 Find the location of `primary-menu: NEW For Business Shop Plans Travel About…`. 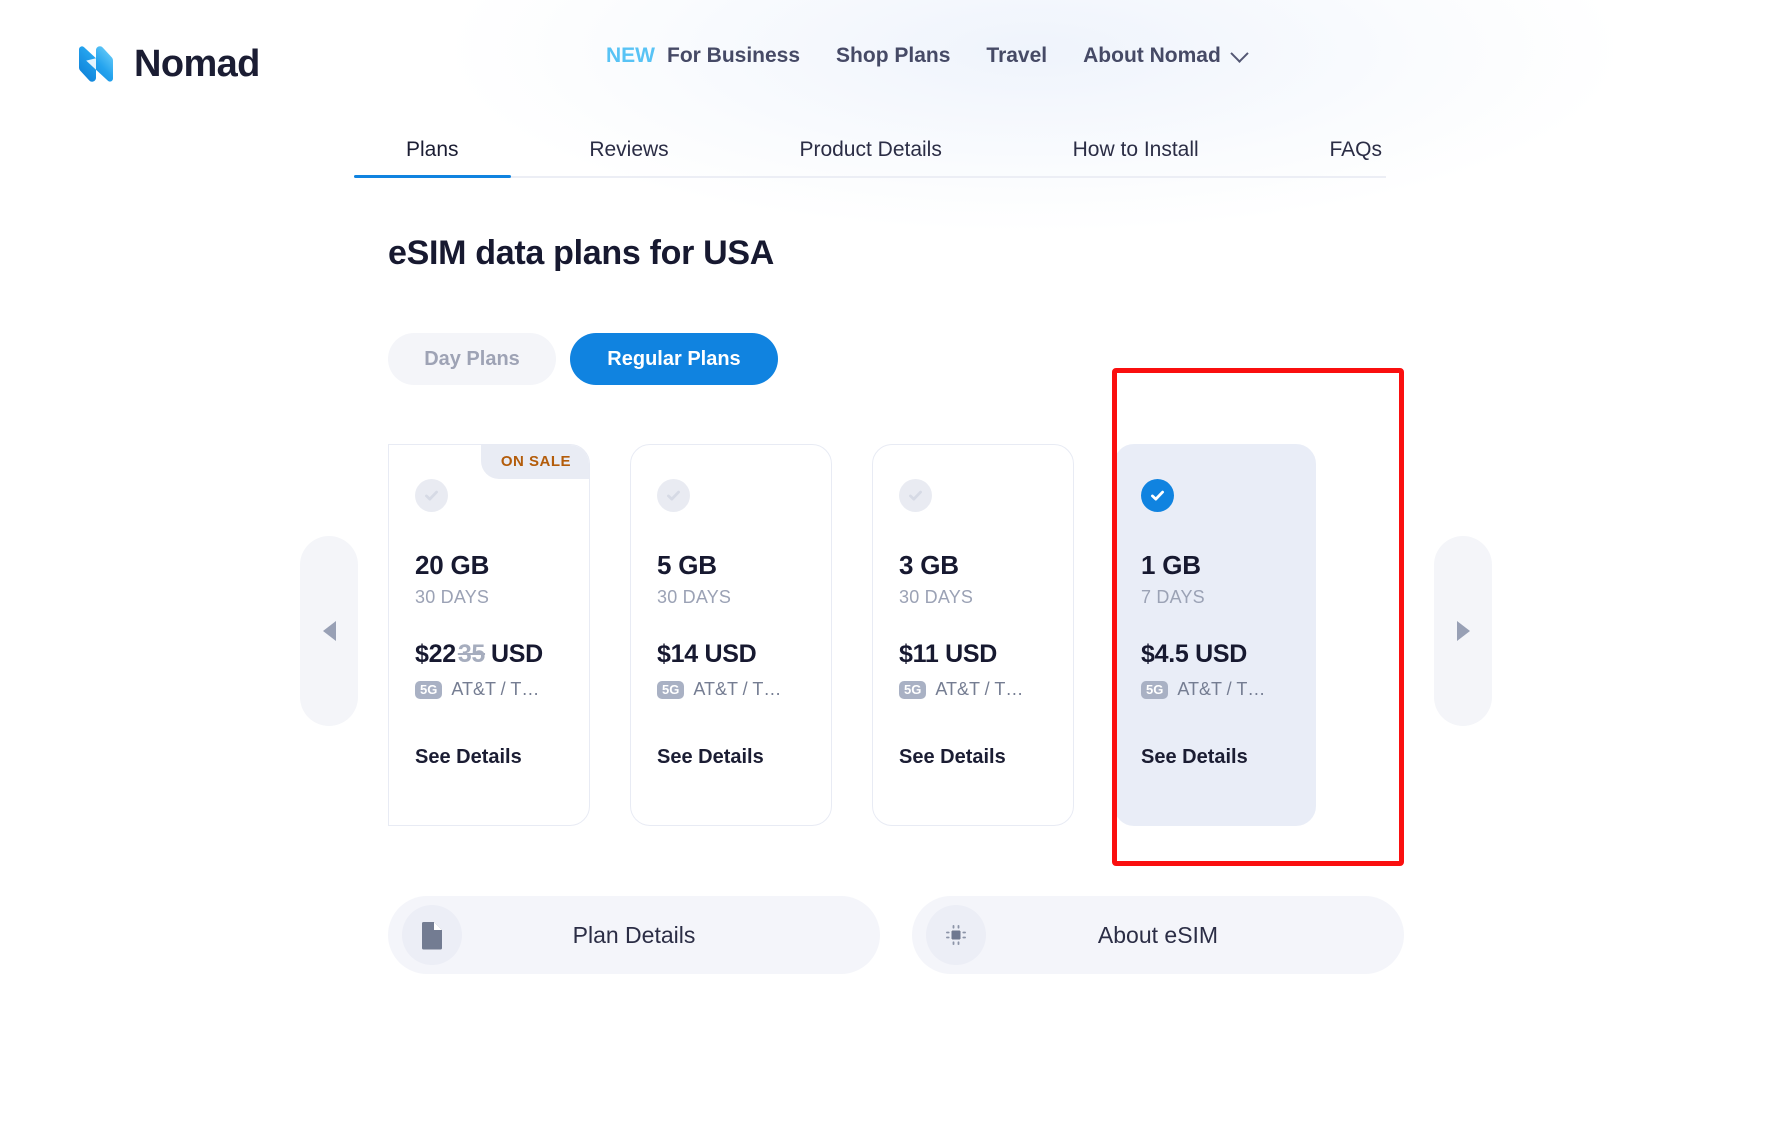

primary-menu: NEW For Business Shop Plans Travel About… is located at coordinates (927, 55).